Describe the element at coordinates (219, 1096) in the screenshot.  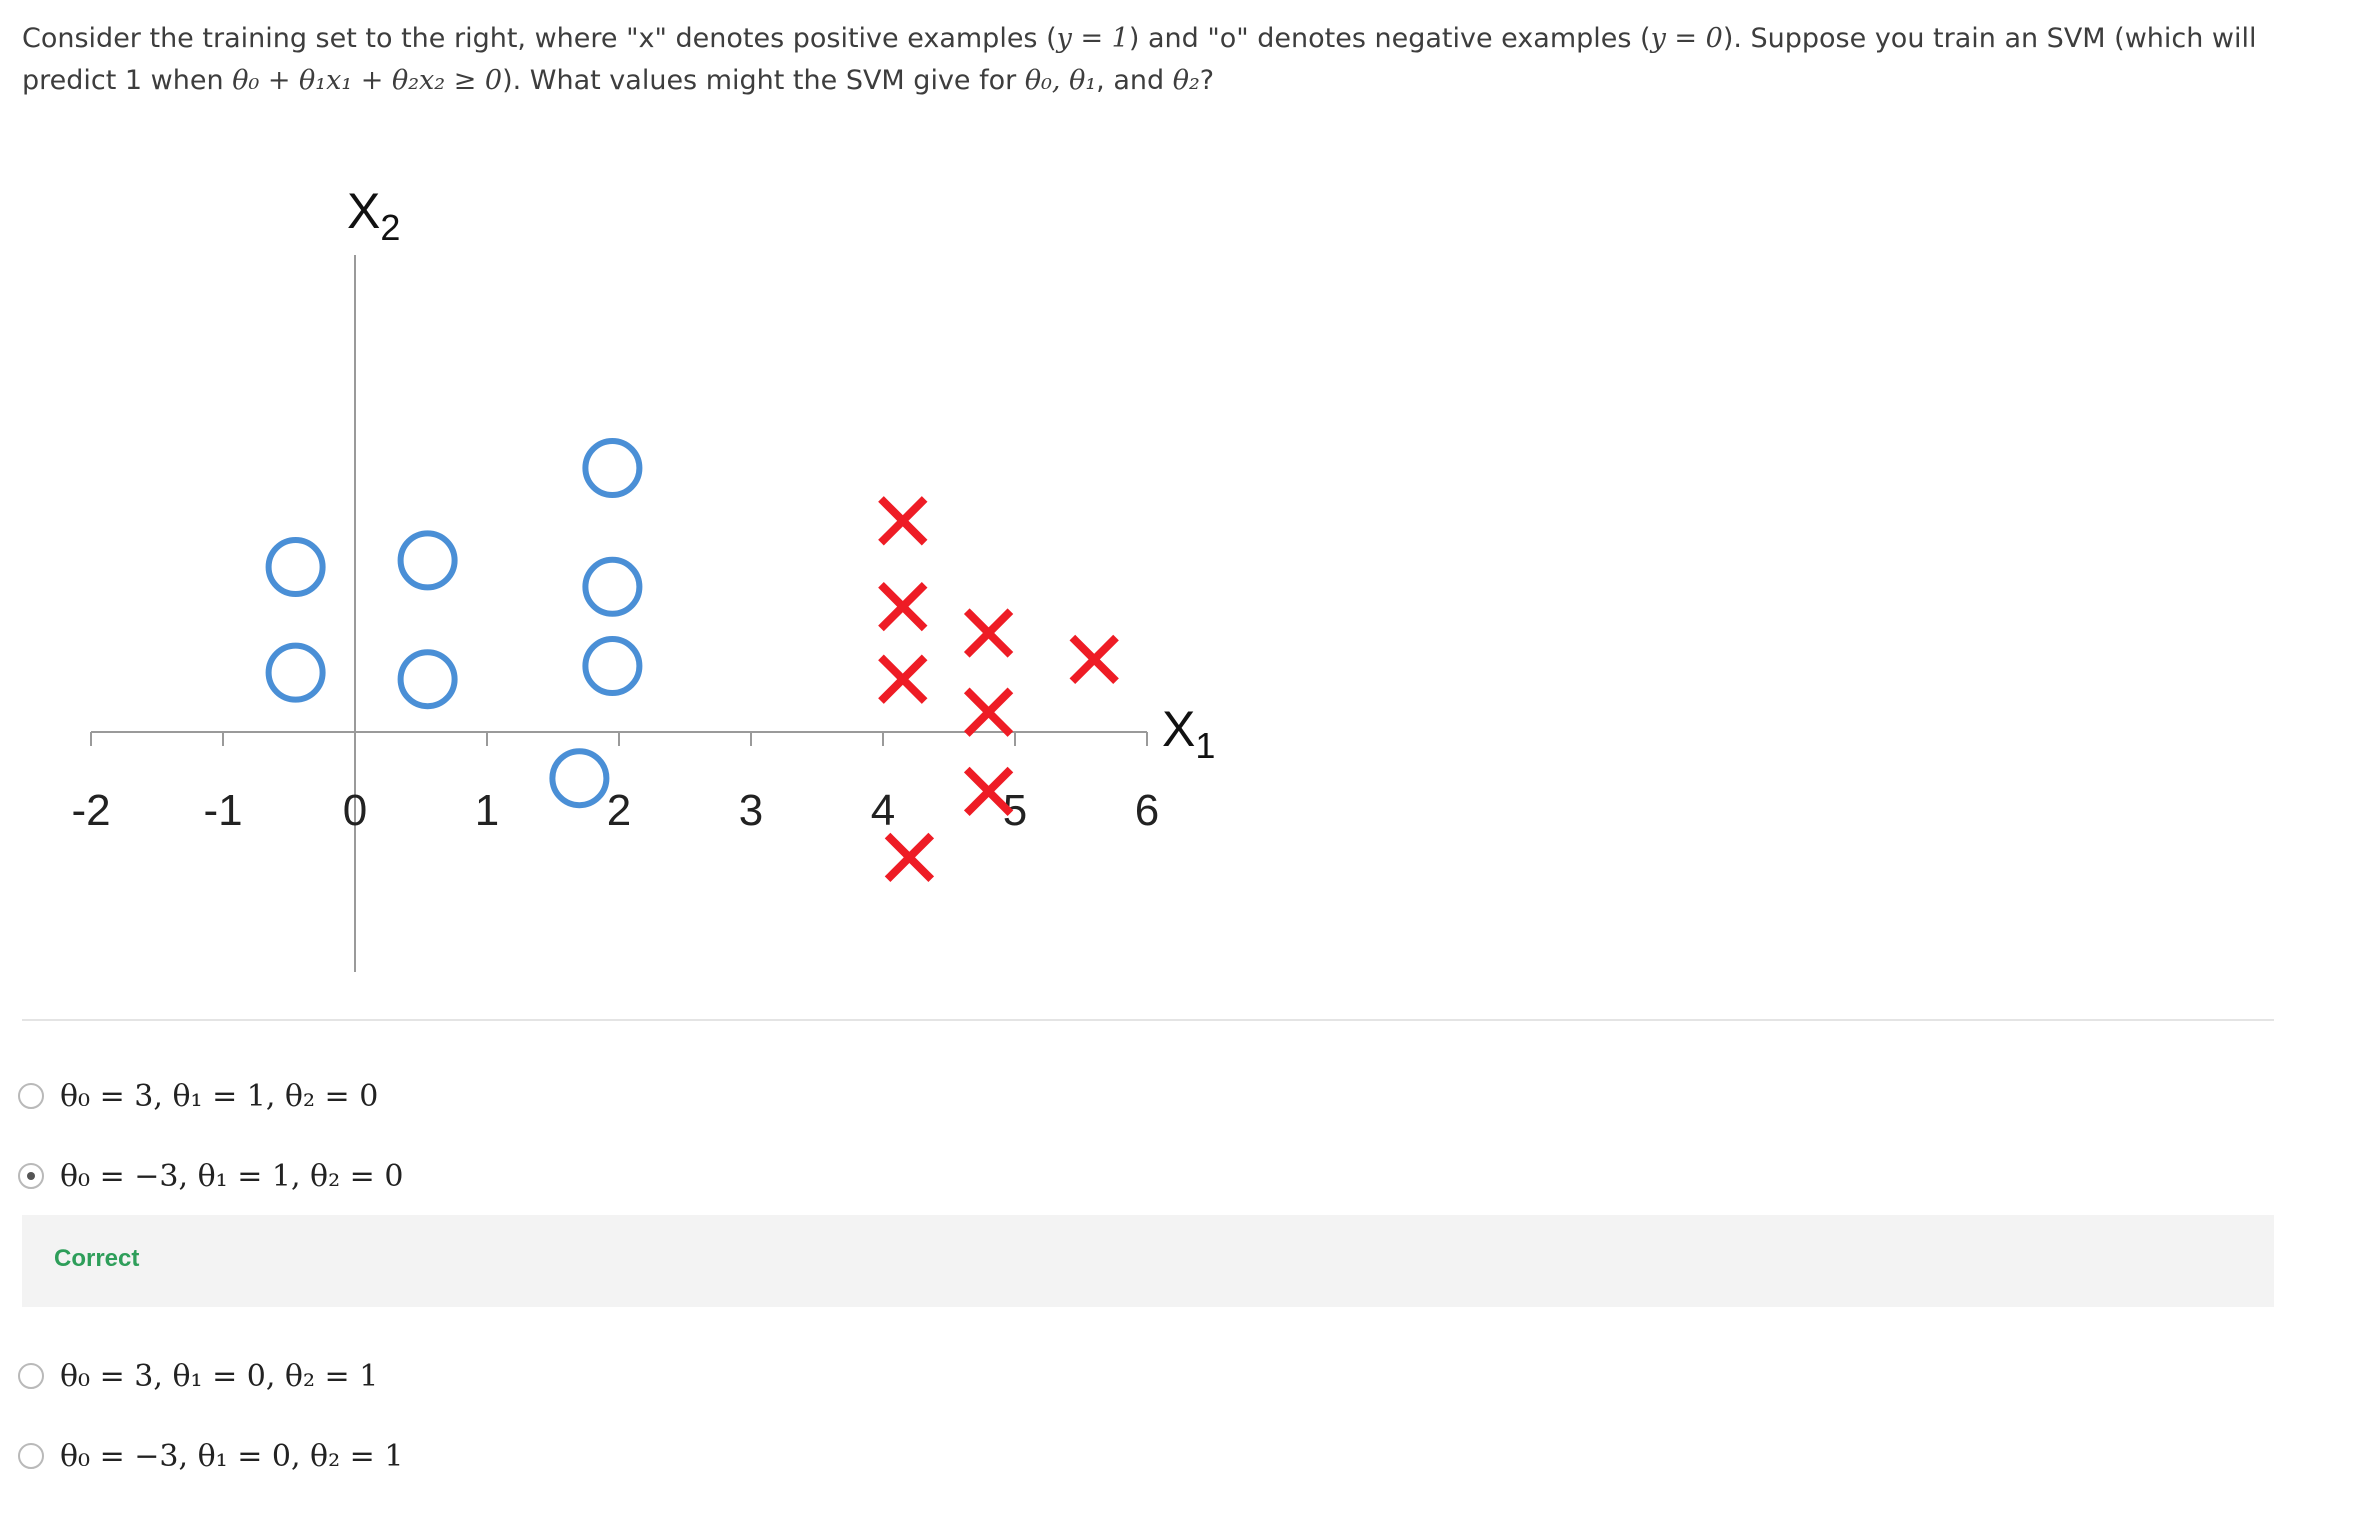
I see `answer-option-1-text: θ₀ = 3, θ₁ = 1, θ₂ = 0` at that location.